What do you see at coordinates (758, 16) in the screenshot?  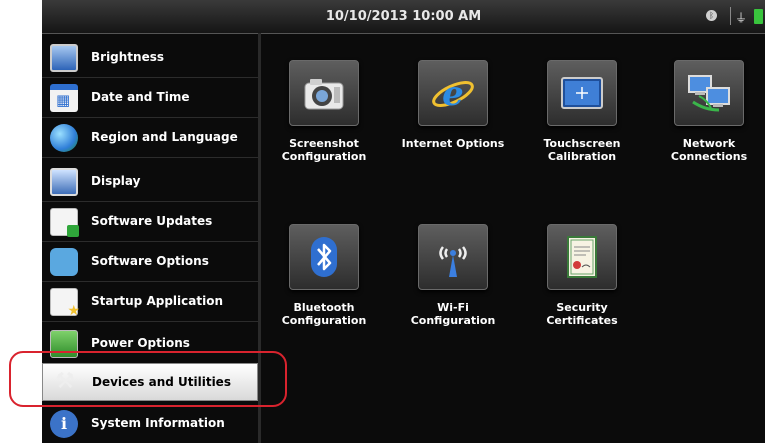 I see `battery-icon` at bounding box center [758, 16].